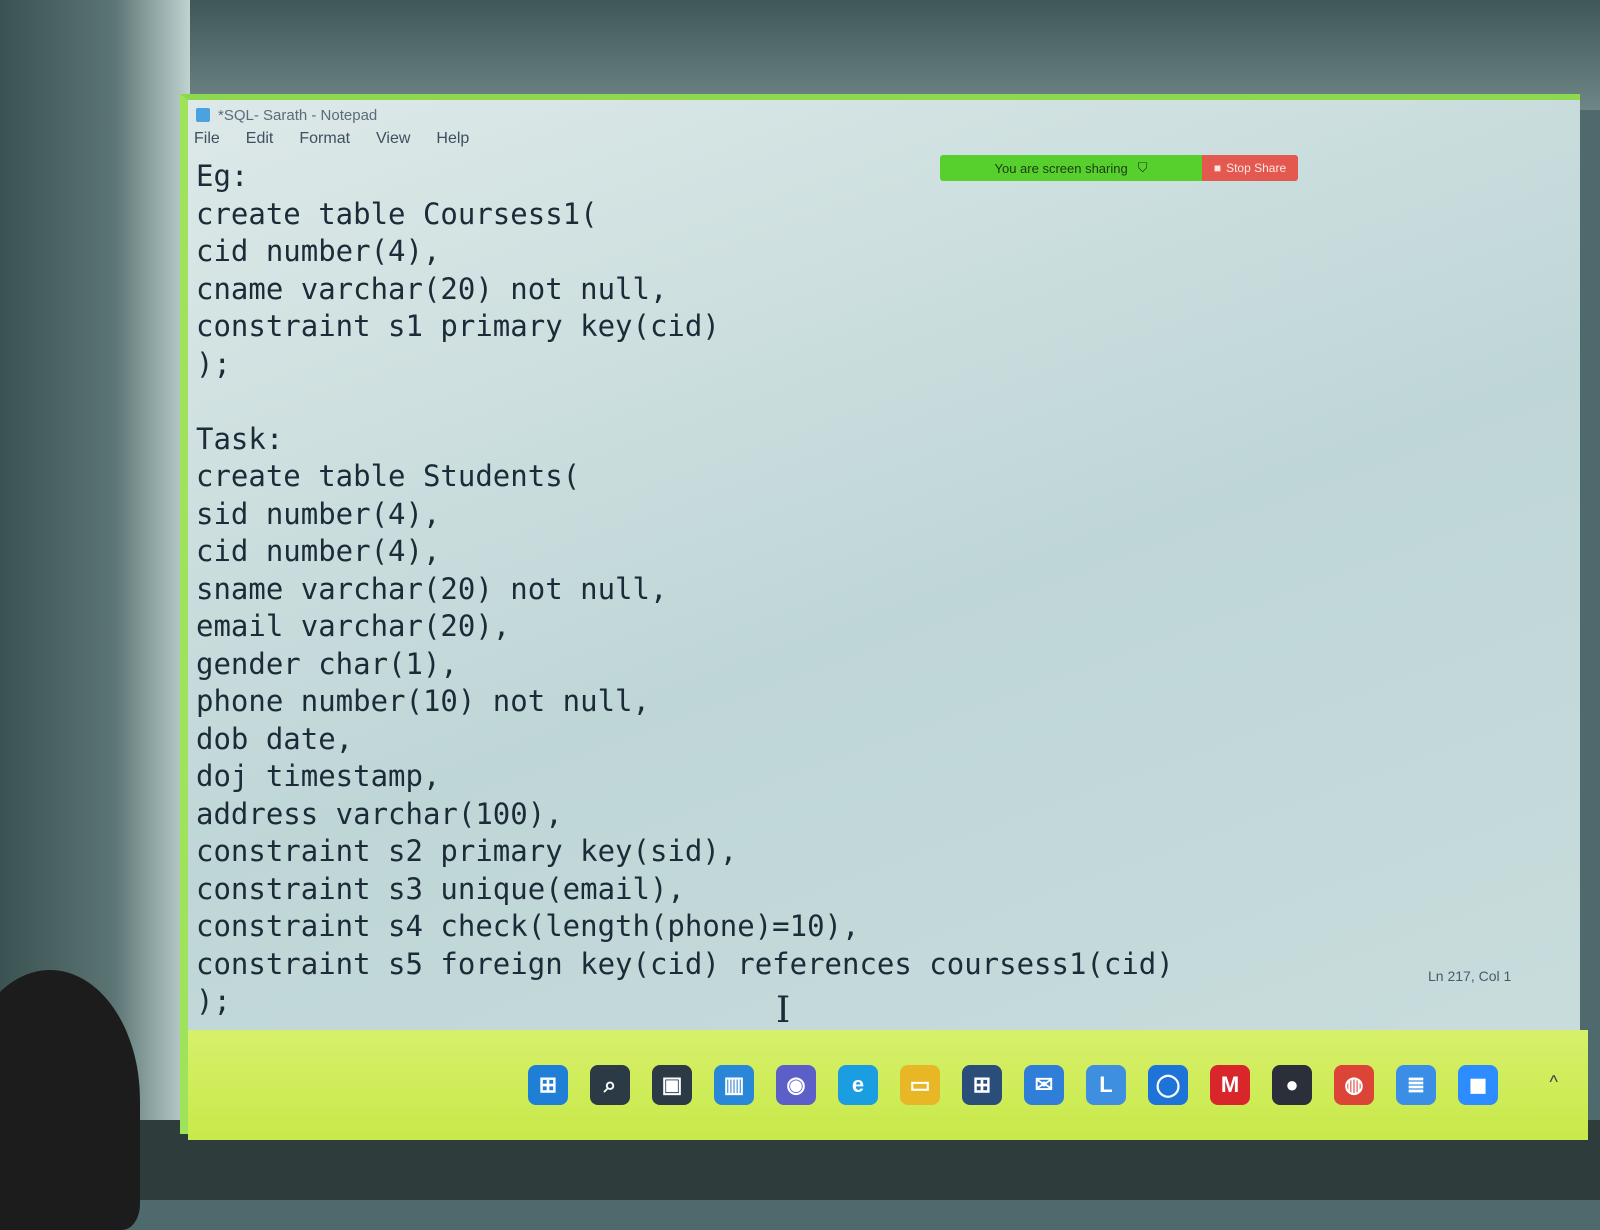  What do you see at coordinates (432, 588) in the screenshot?
I see `code-line: sname varchar(20) not null,` at bounding box center [432, 588].